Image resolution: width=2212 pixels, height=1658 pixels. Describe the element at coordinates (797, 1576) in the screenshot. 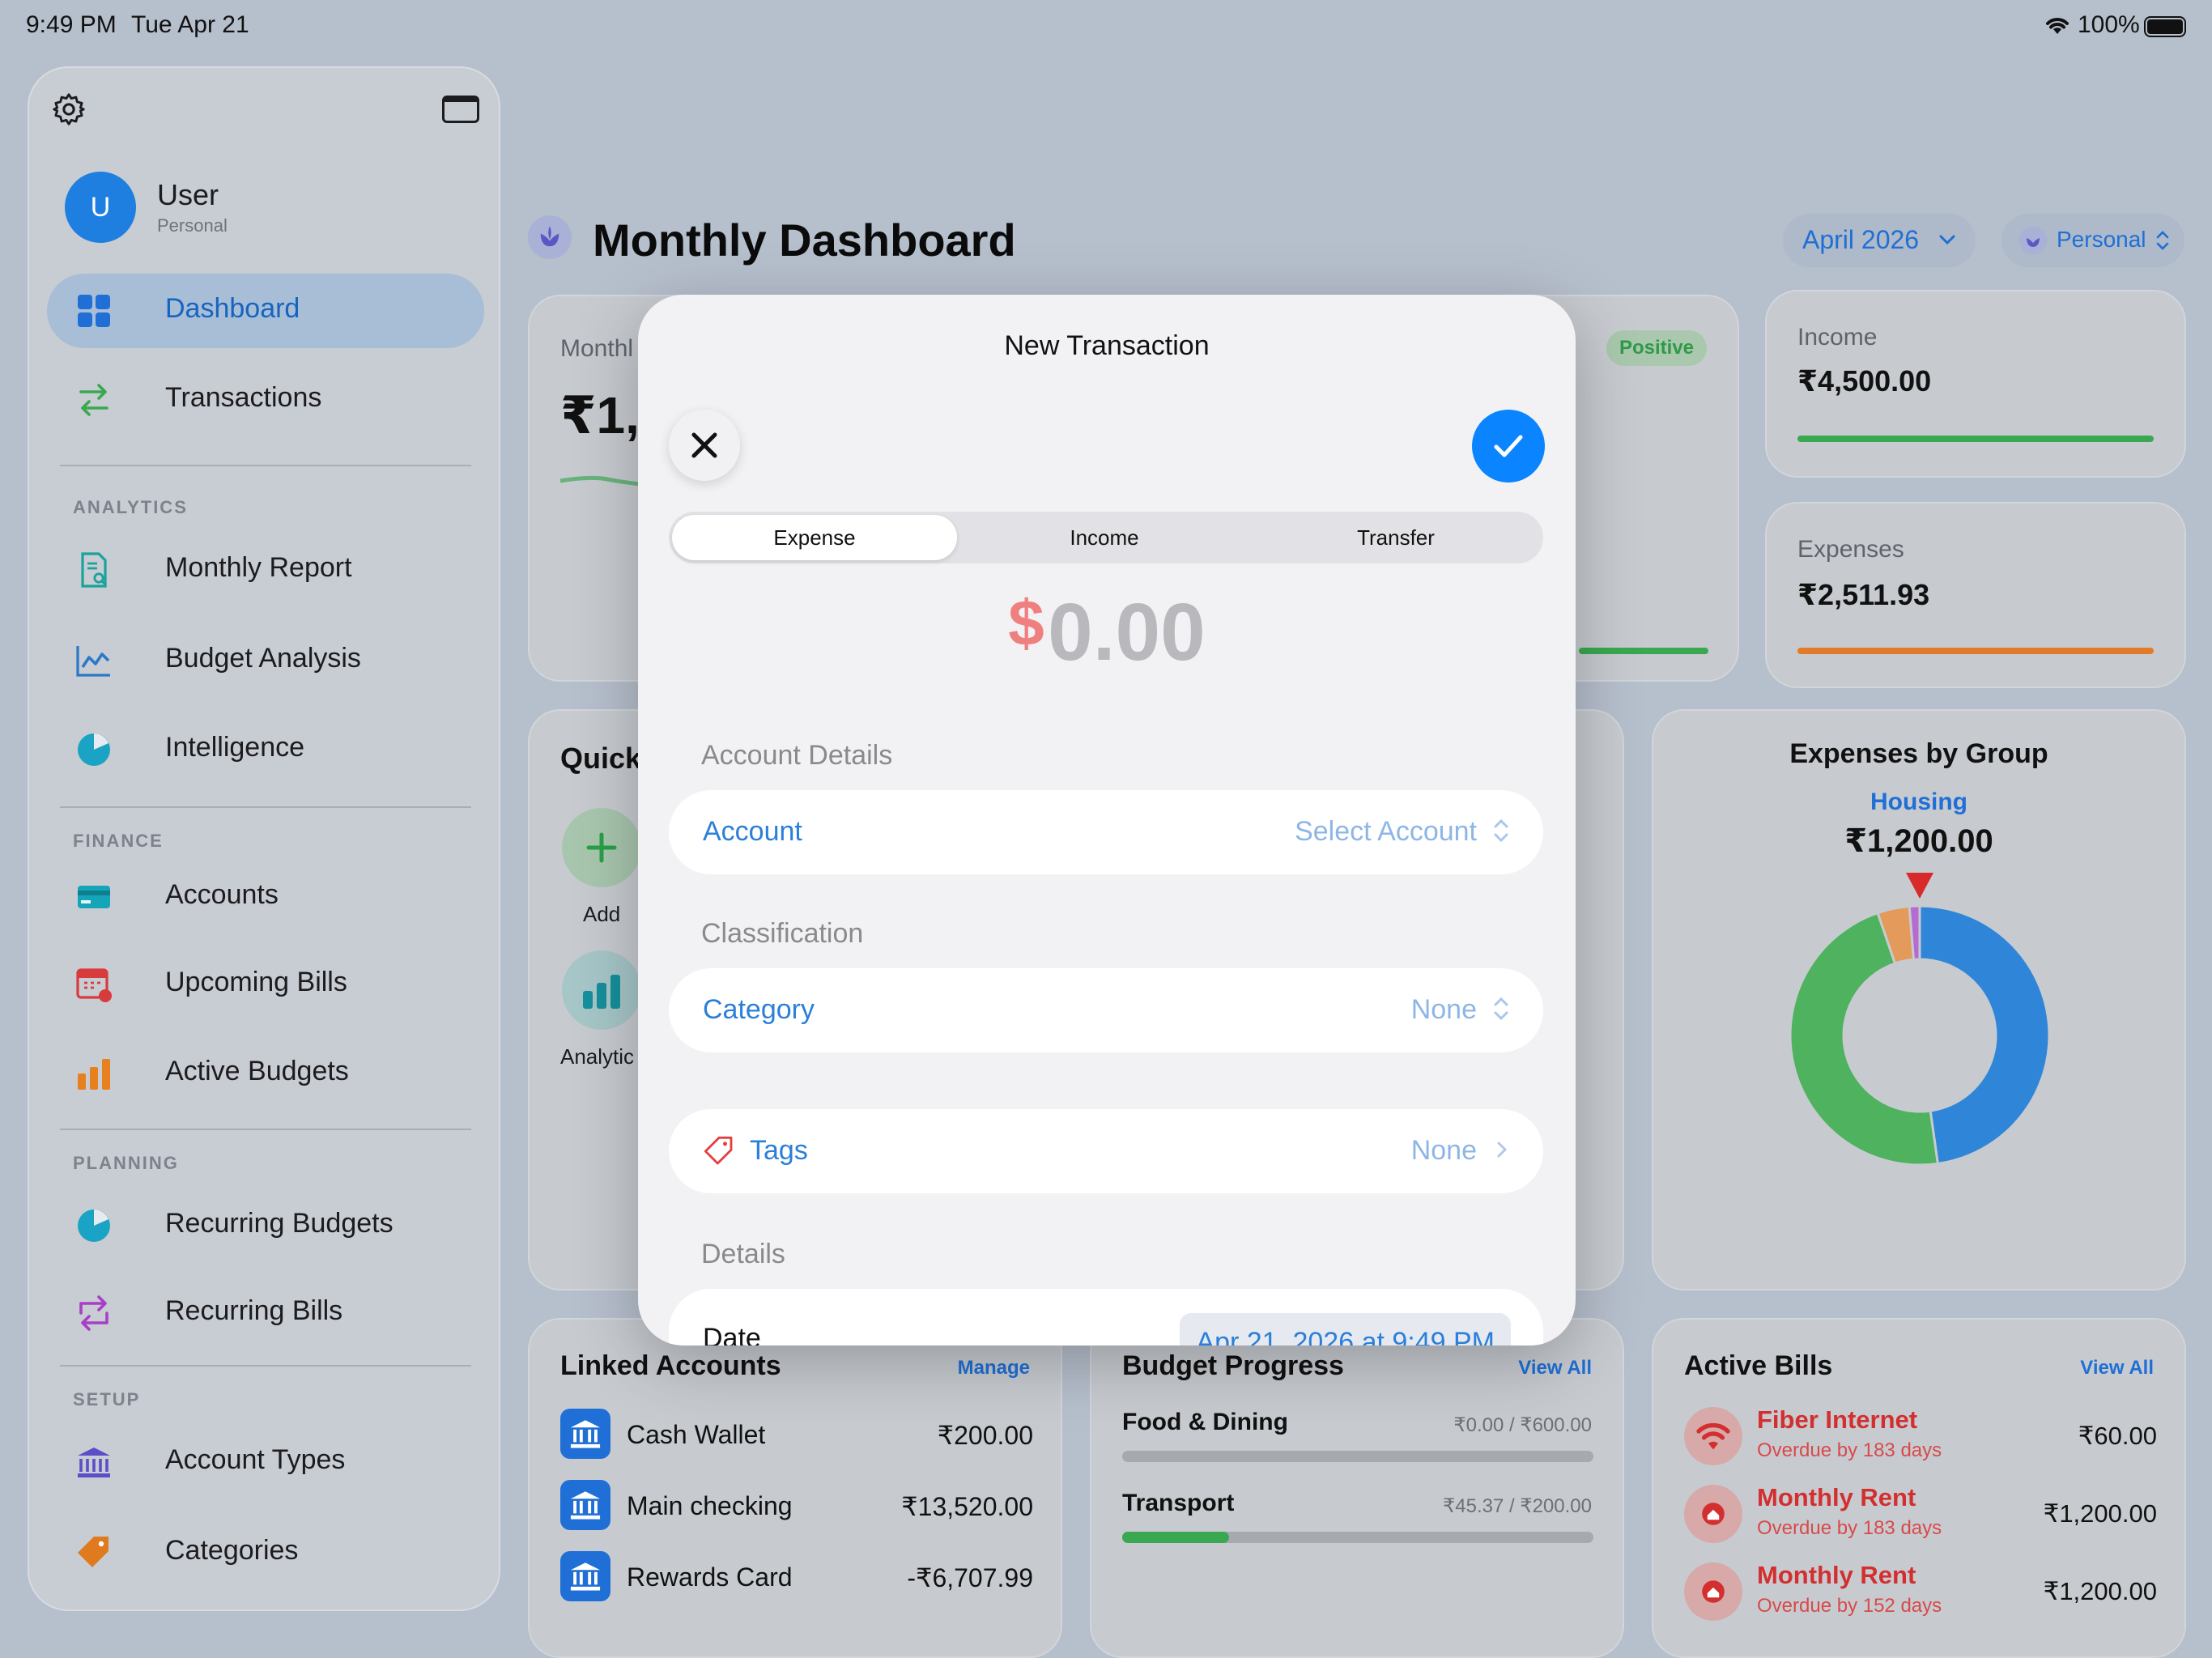

I see `table-row: Rewards Card -₹6,707.99` at that location.